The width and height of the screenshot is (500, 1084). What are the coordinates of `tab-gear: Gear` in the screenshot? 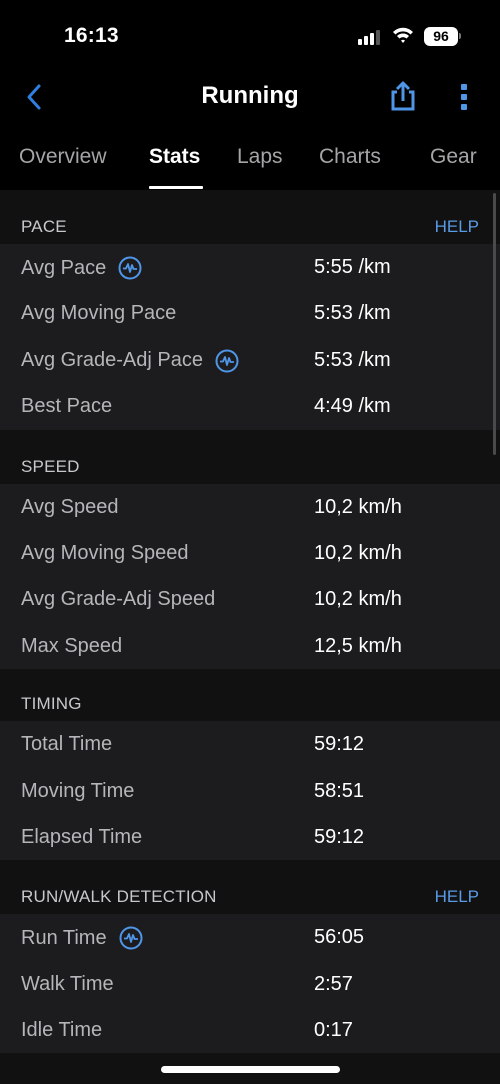 It's located at (453, 157).